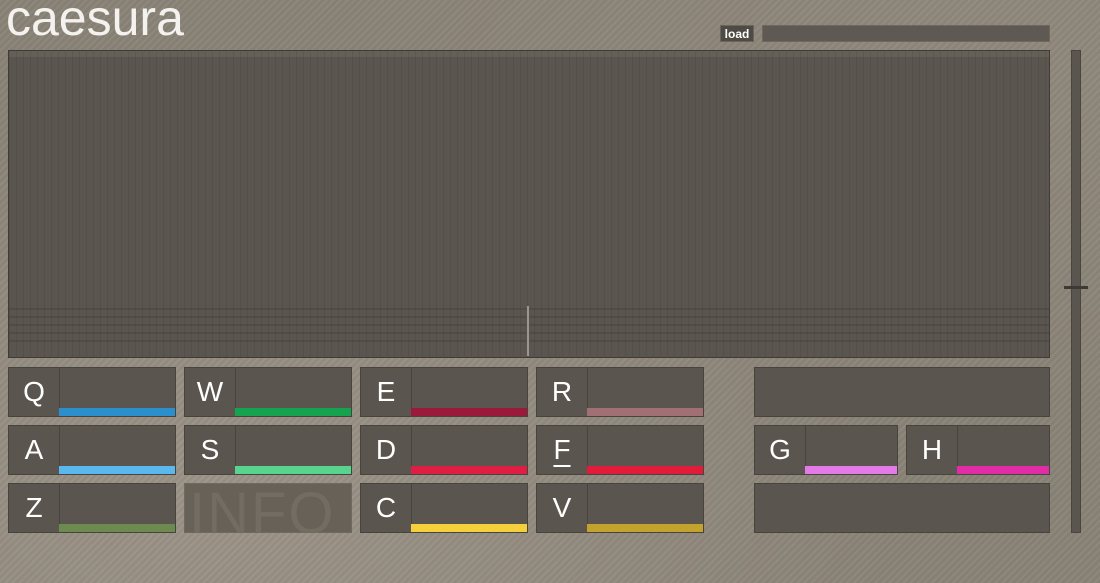  What do you see at coordinates (444, 392) in the screenshot?
I see `pad-e: E` at bounding box center [444, 392].